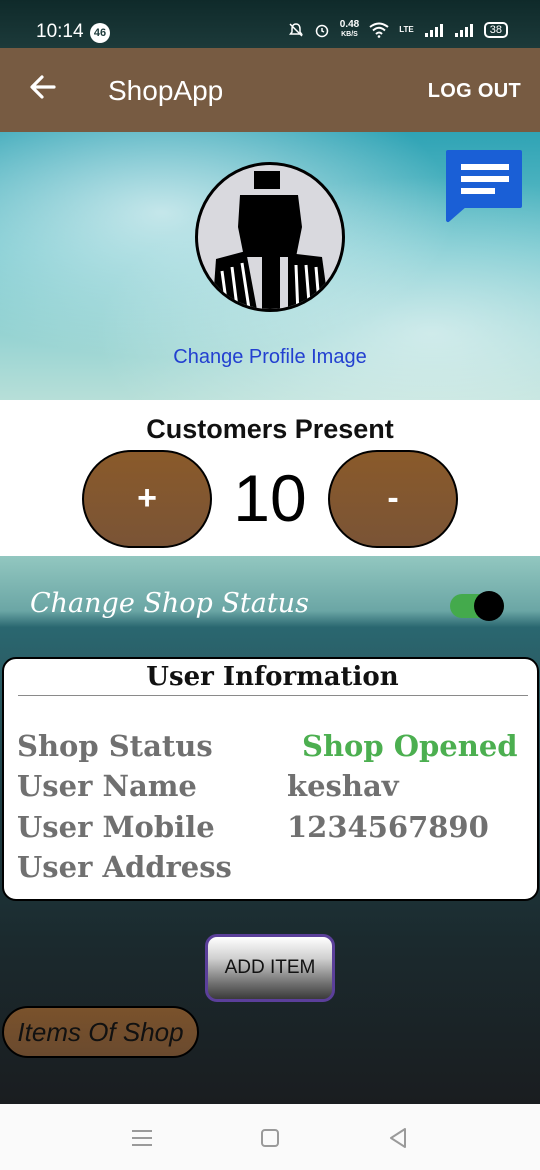  I want to click on wifi-icon, so click(379, 30).